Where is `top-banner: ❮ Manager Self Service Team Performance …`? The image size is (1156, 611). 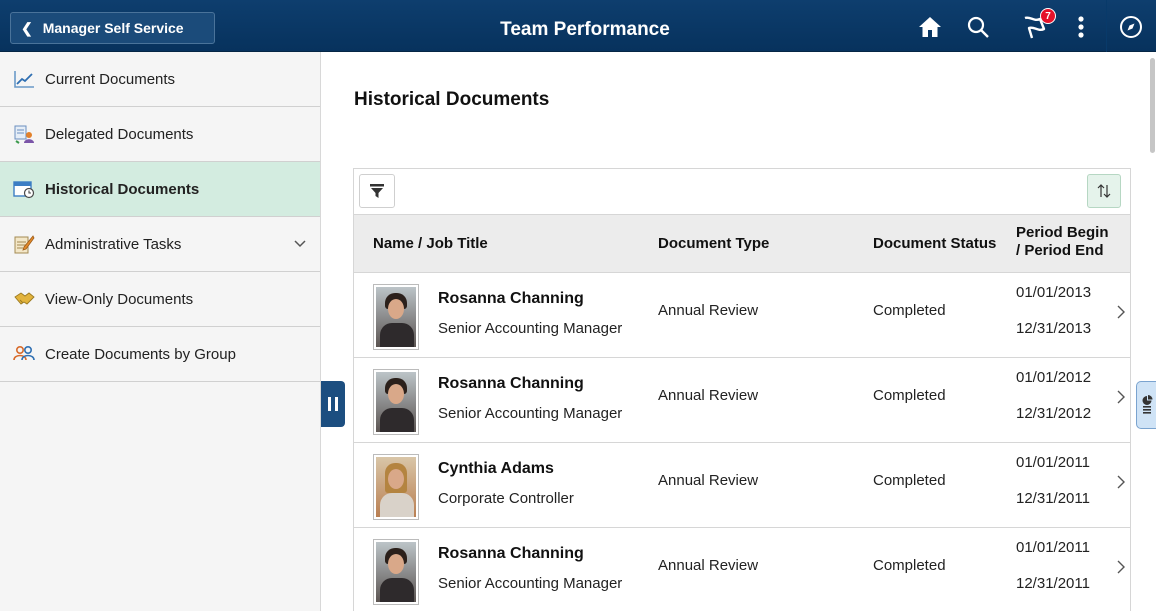 top-banner: ❮ Manager Self Service Team Performance … is located at coordinates (578, 26).